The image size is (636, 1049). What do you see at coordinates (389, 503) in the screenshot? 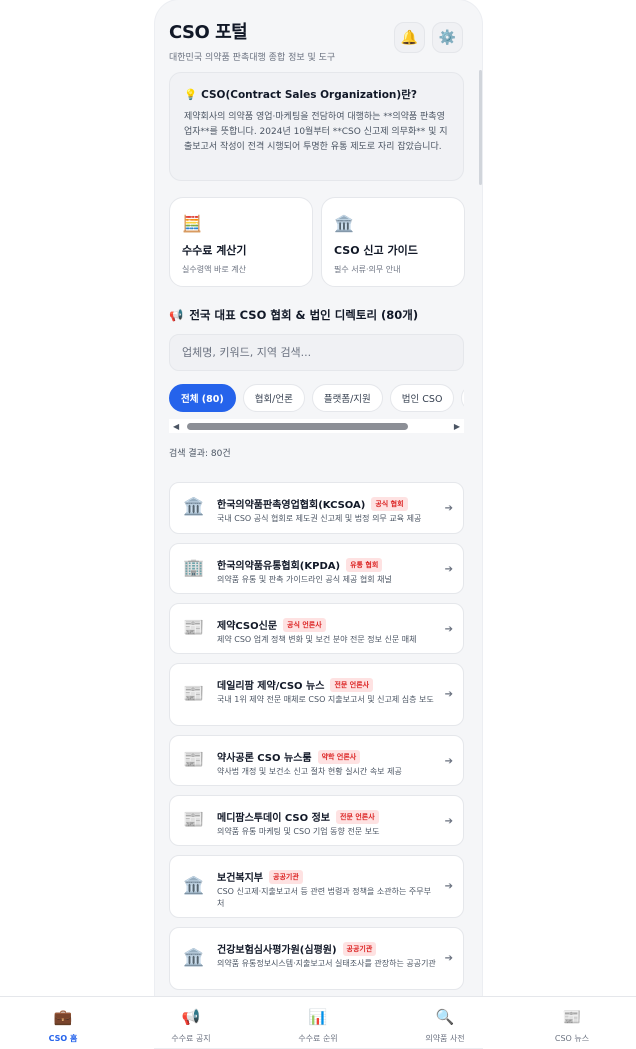
I see `item-badge: 공식 협회` at bounding box center [389, 503].